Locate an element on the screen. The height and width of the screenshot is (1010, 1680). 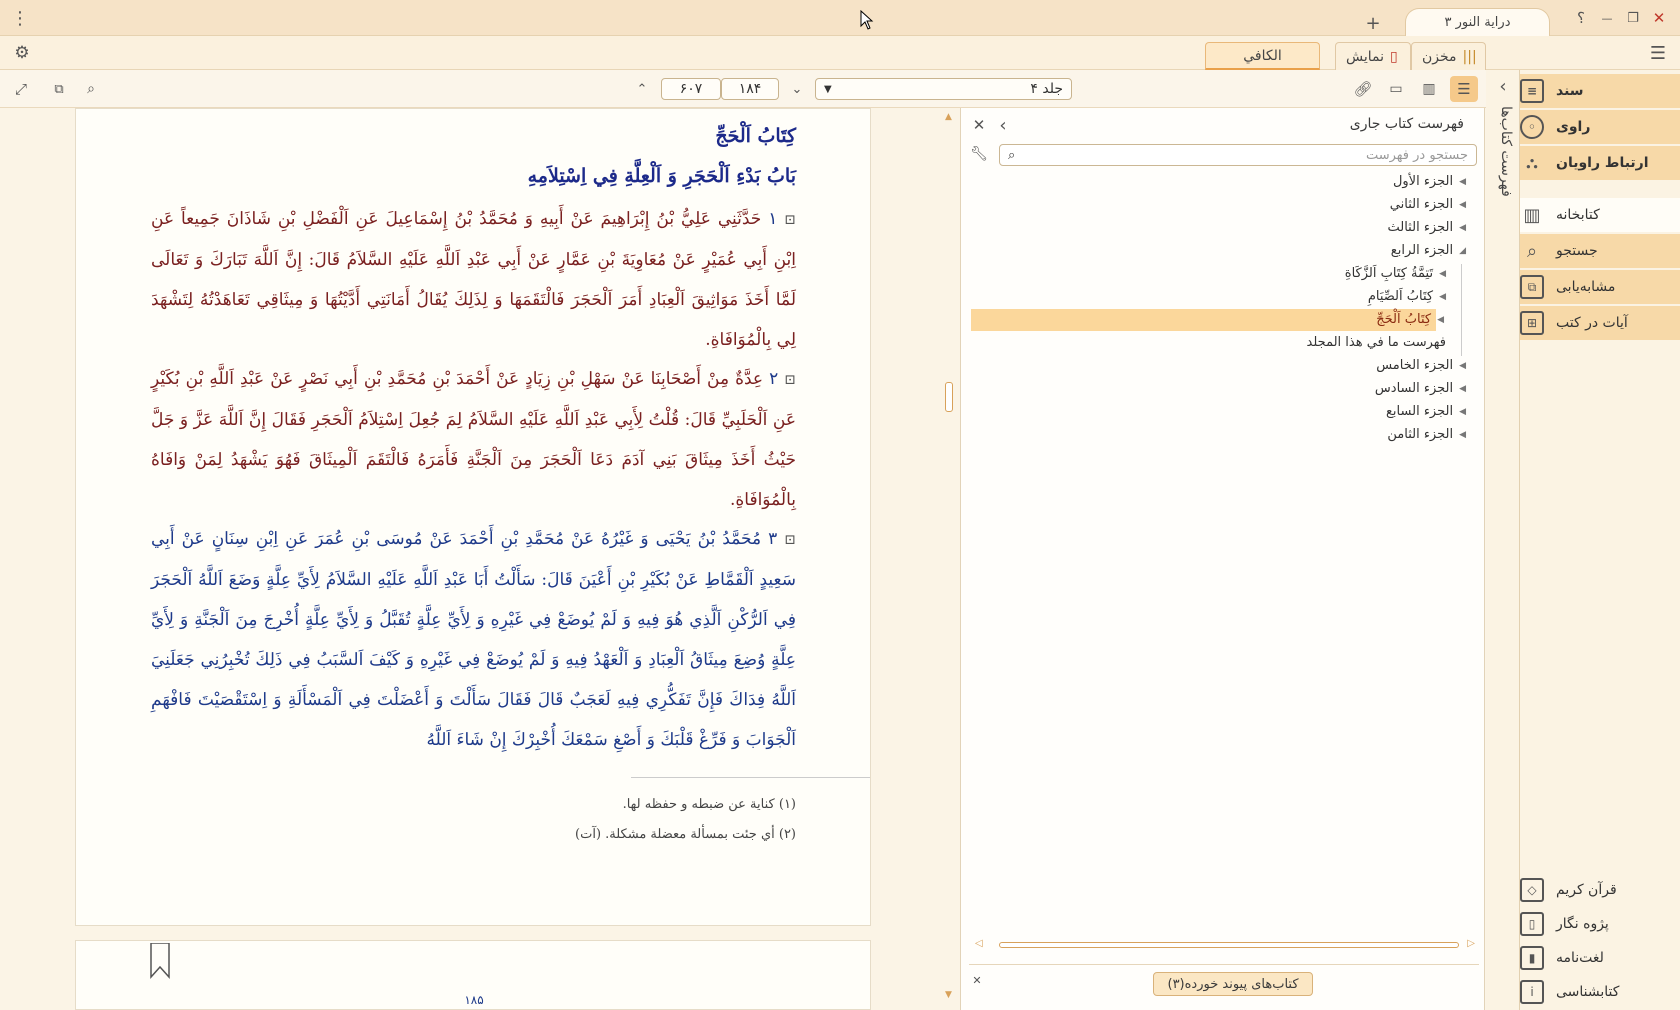
index-tree-item-label: الجزء الثالث is located at coordinates (1420, 227).